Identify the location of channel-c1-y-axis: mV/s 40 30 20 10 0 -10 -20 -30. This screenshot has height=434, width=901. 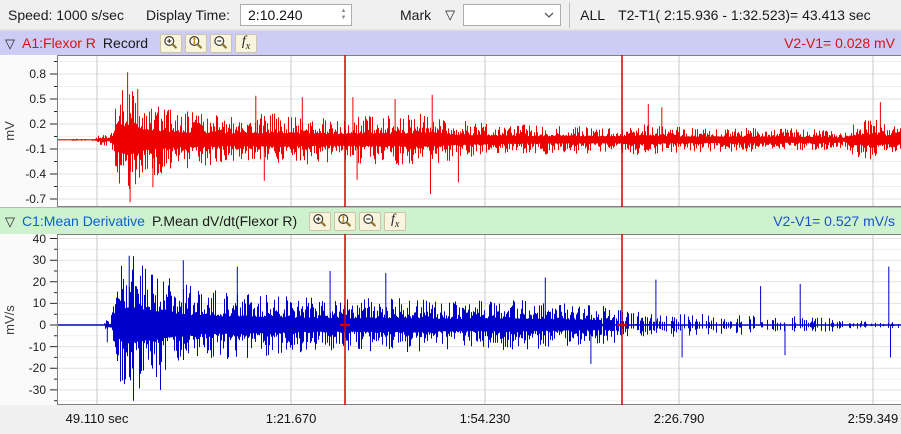
(28, 319).